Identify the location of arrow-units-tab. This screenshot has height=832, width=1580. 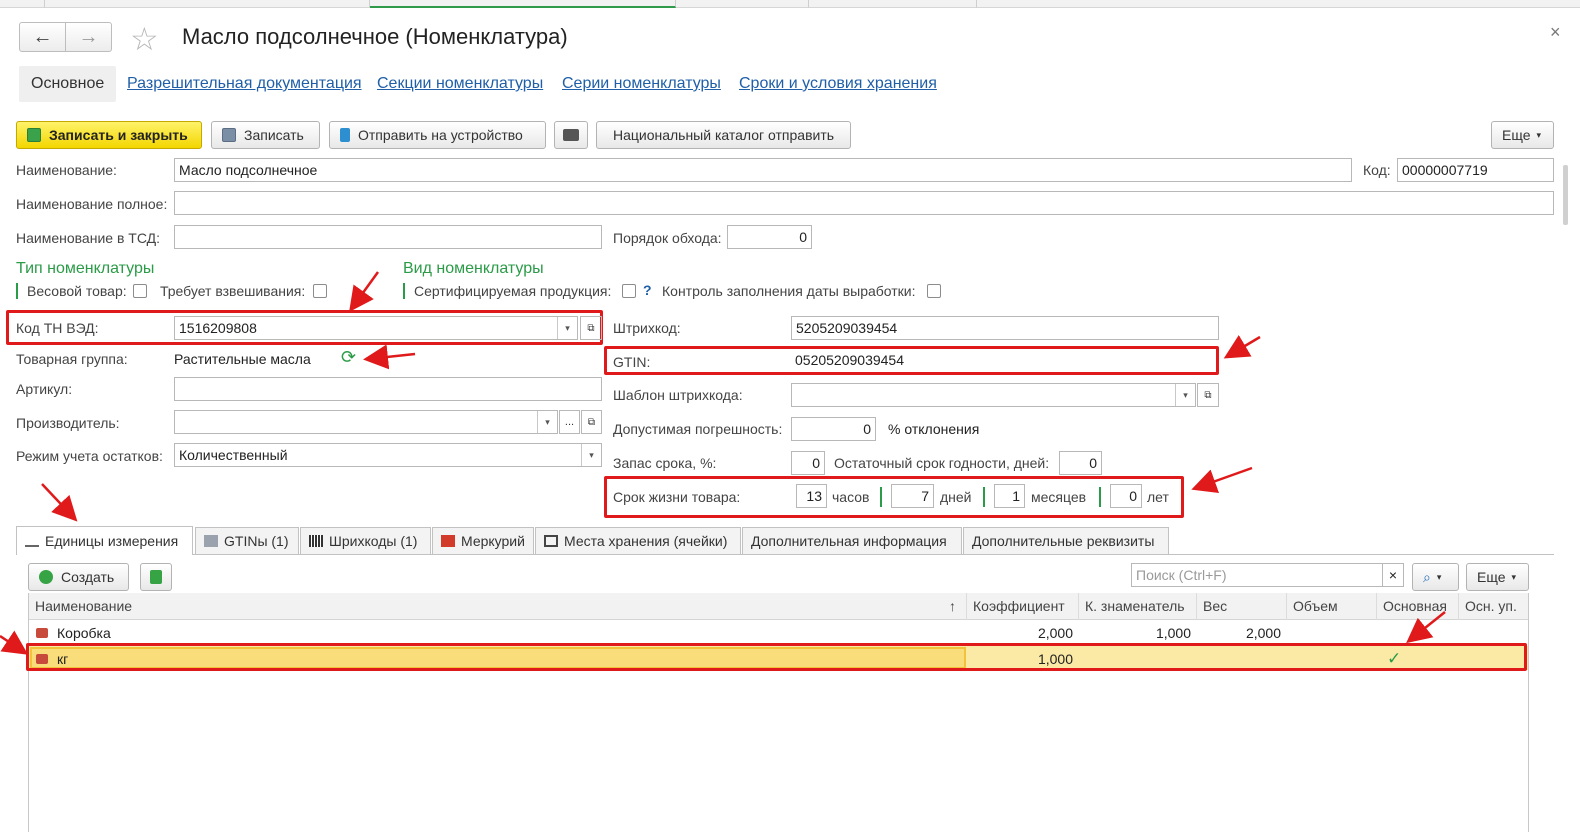
(59, 502).